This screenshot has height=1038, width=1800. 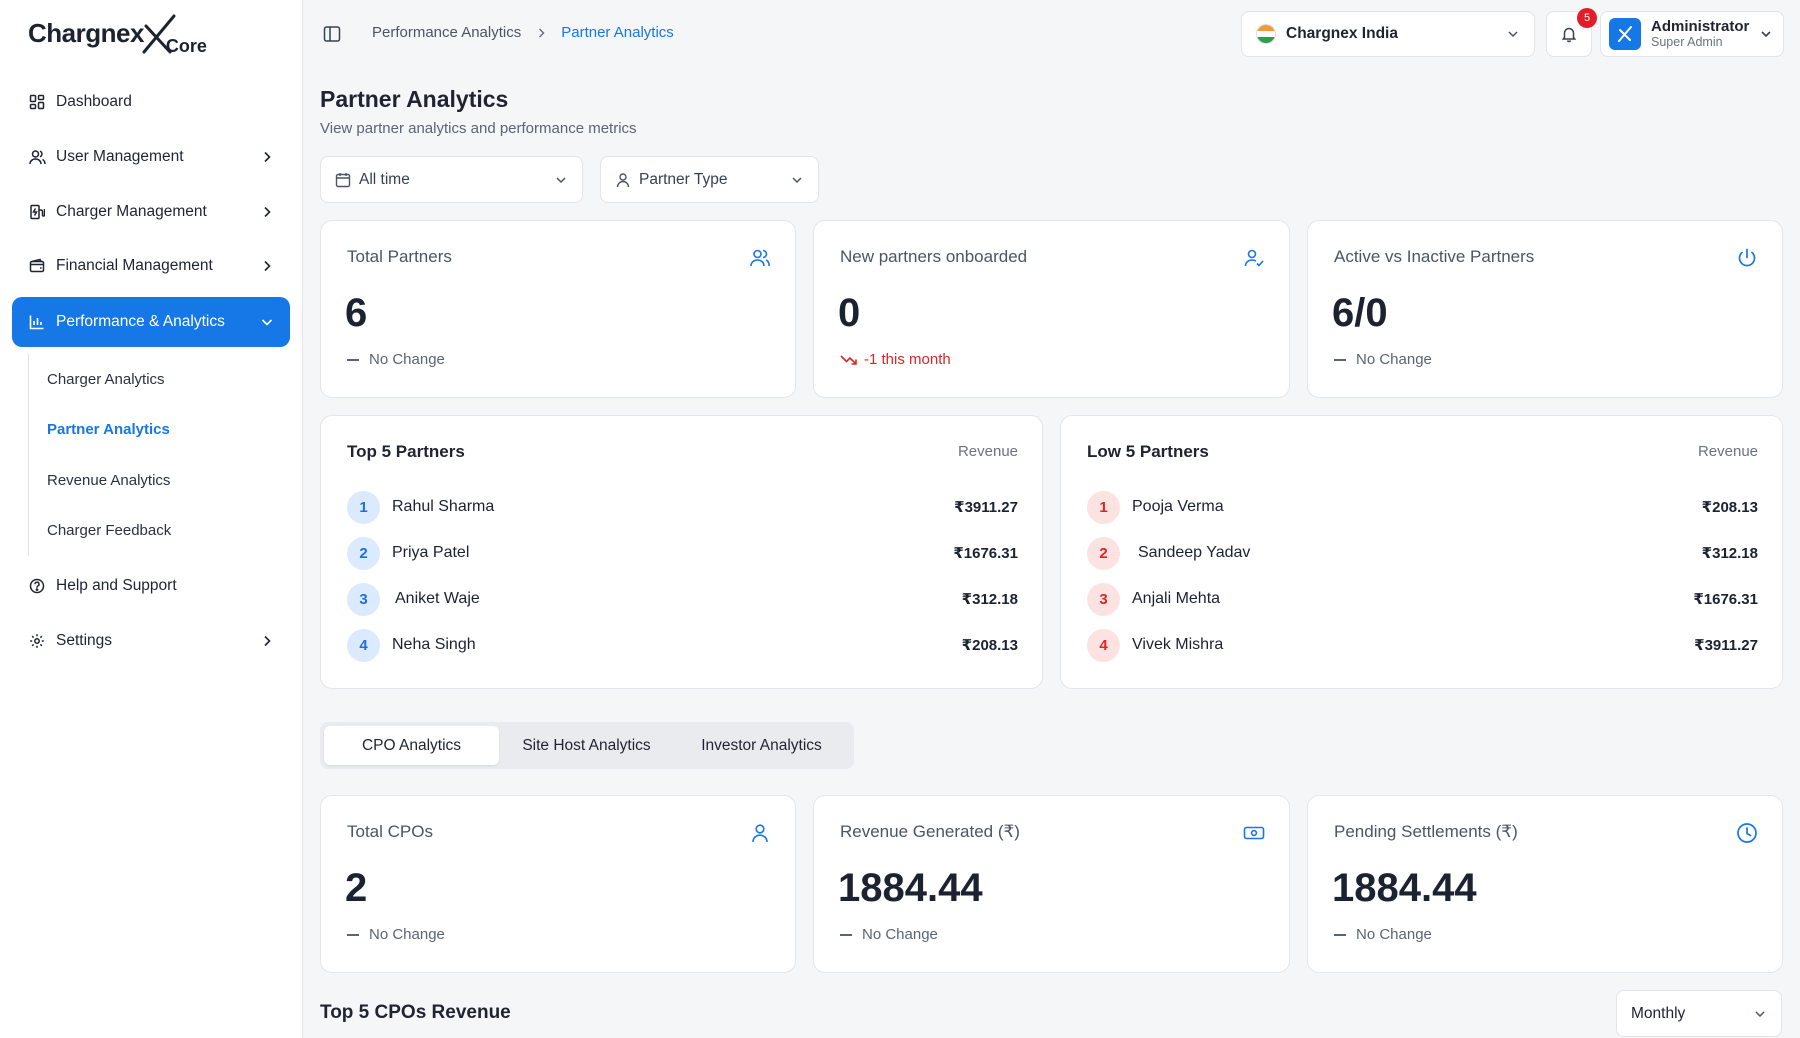 What do you see at coordinates (1051, 884) in the screenshot?
I see `stat-card-revenue-generated: Revenue Generated (₹) 1884.44 No Change` at bounding box center [1051, 884].